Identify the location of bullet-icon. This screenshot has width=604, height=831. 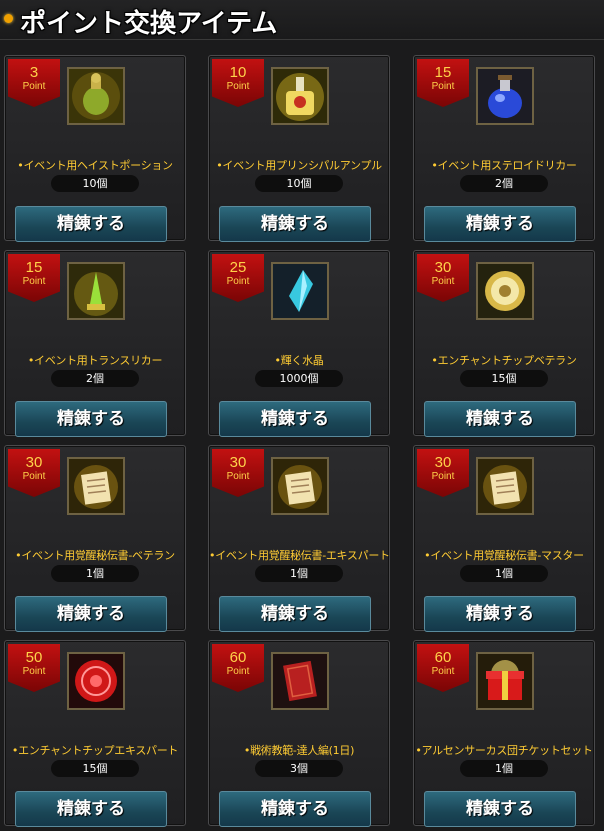
(8, 18).